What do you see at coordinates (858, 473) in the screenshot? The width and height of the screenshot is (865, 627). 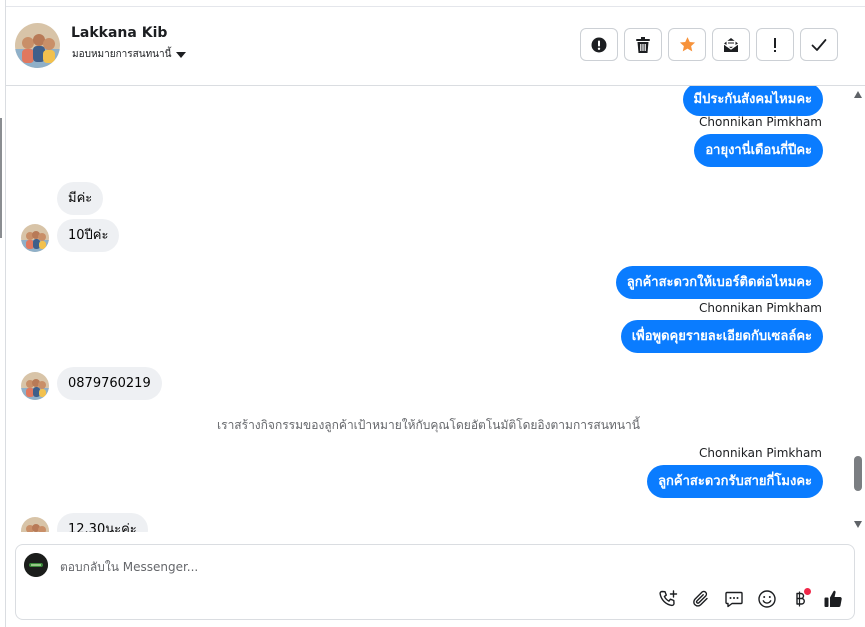 I see `scrollbar-thumb` at bounding box center [858, 473].